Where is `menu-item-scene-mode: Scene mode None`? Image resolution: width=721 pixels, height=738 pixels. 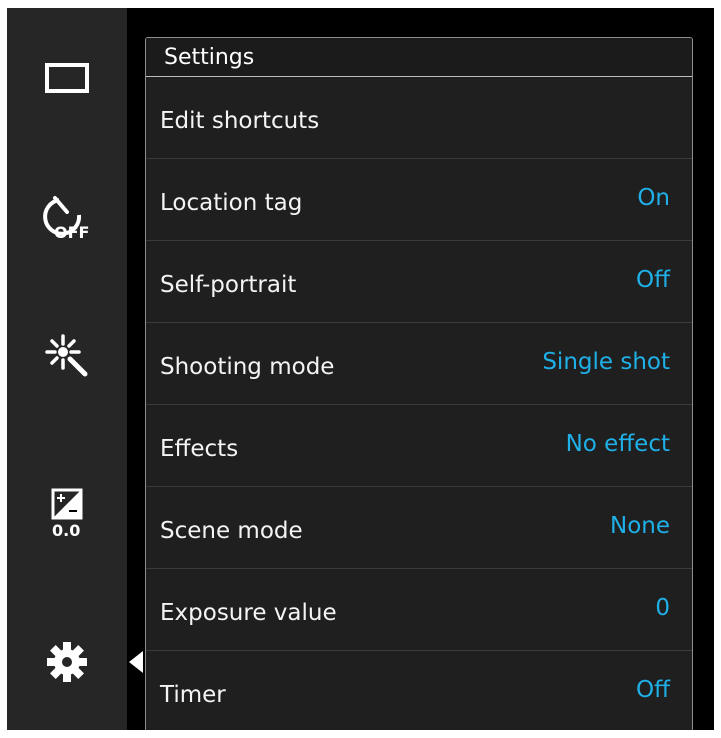 menu-item-scene-mode: Scene mode None is located at coordinates (419, 528).